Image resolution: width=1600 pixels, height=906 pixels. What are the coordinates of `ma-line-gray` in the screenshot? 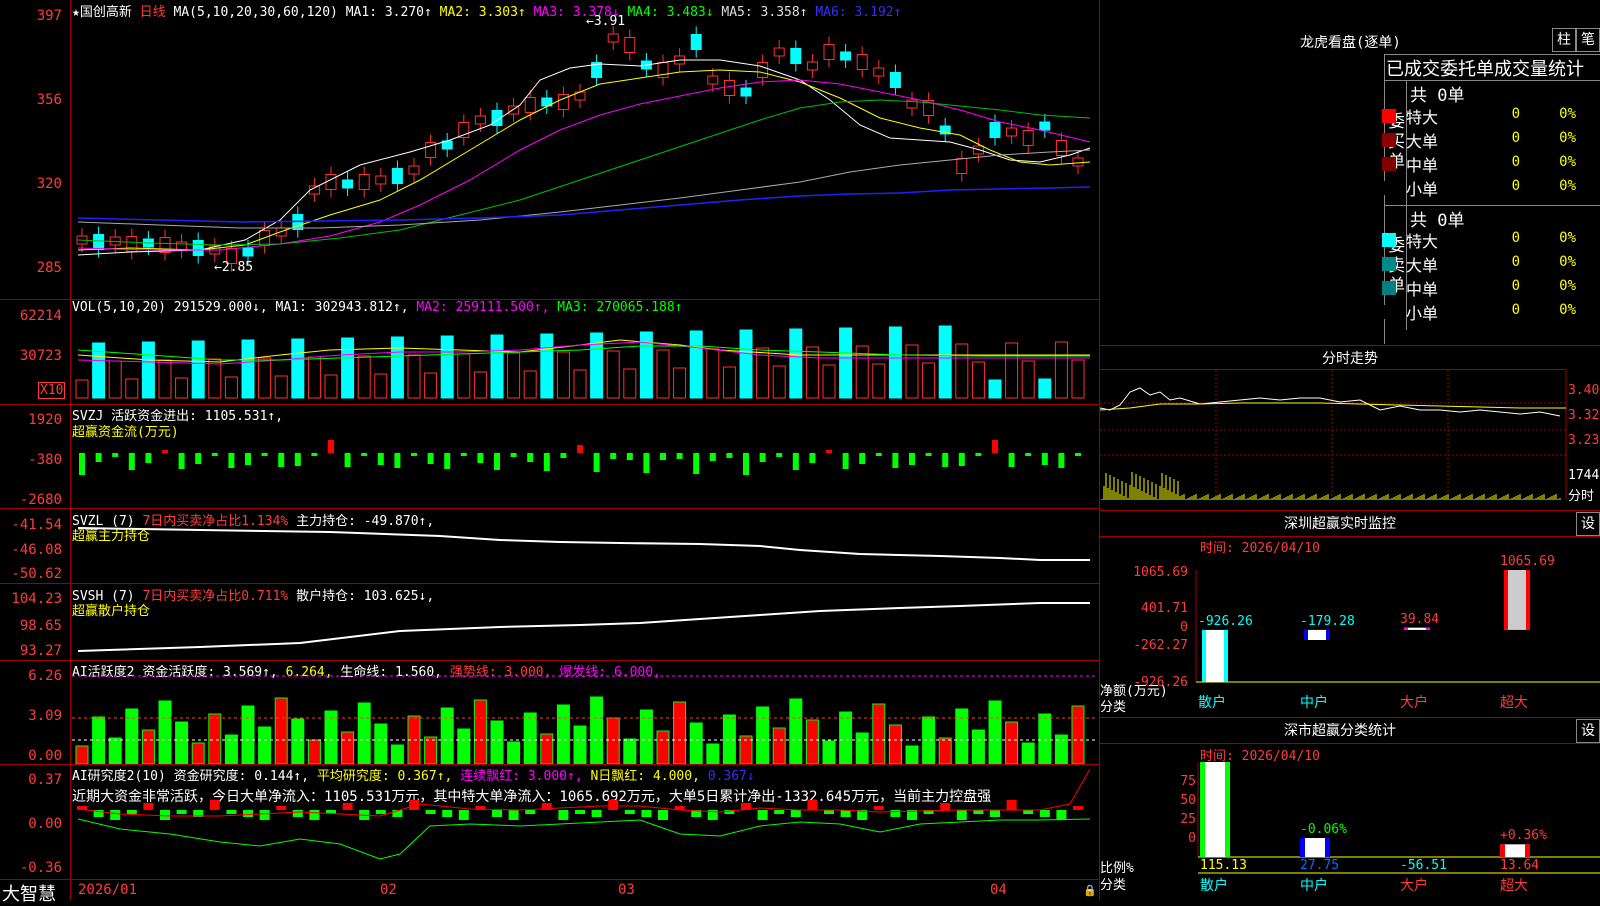 It's located at (584, 189).